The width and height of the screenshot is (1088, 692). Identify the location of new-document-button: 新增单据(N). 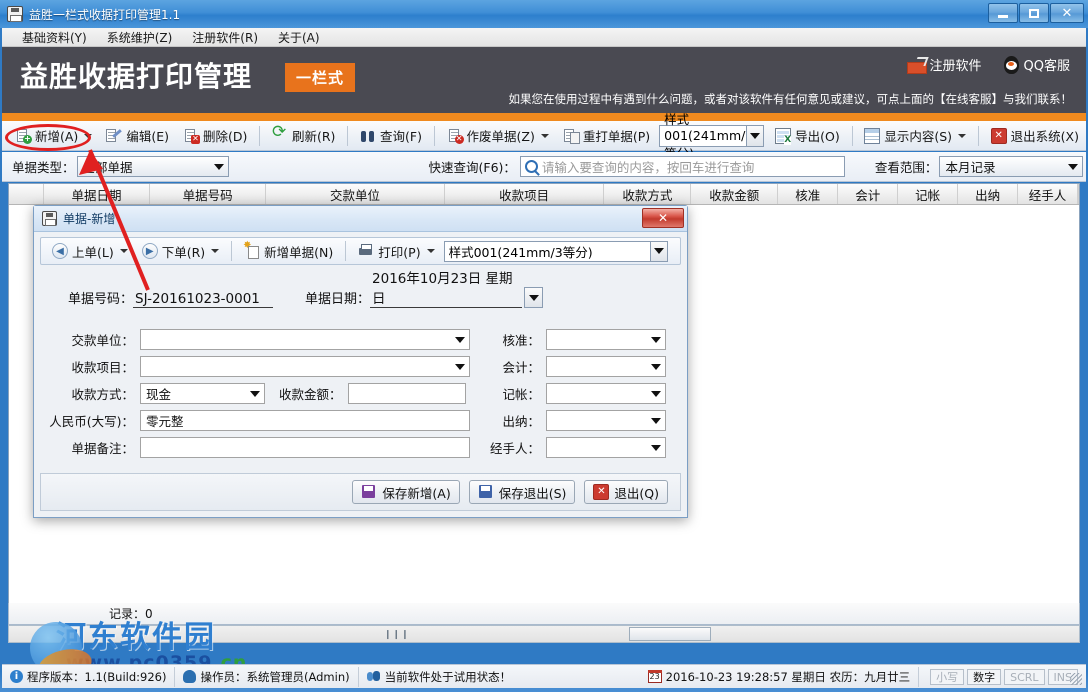
(288, 251).